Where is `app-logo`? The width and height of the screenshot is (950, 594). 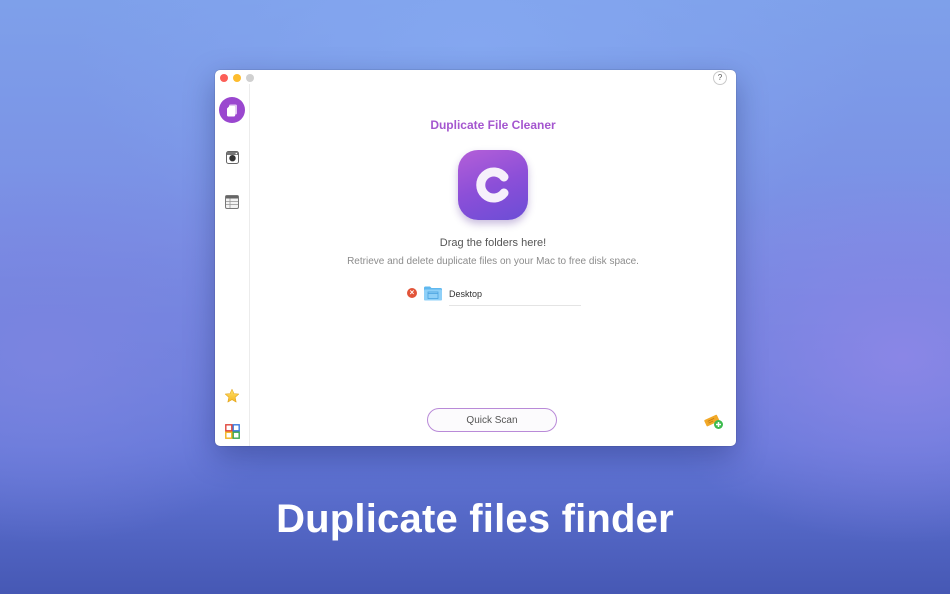
app-logo is located at coordinates (493, 185).